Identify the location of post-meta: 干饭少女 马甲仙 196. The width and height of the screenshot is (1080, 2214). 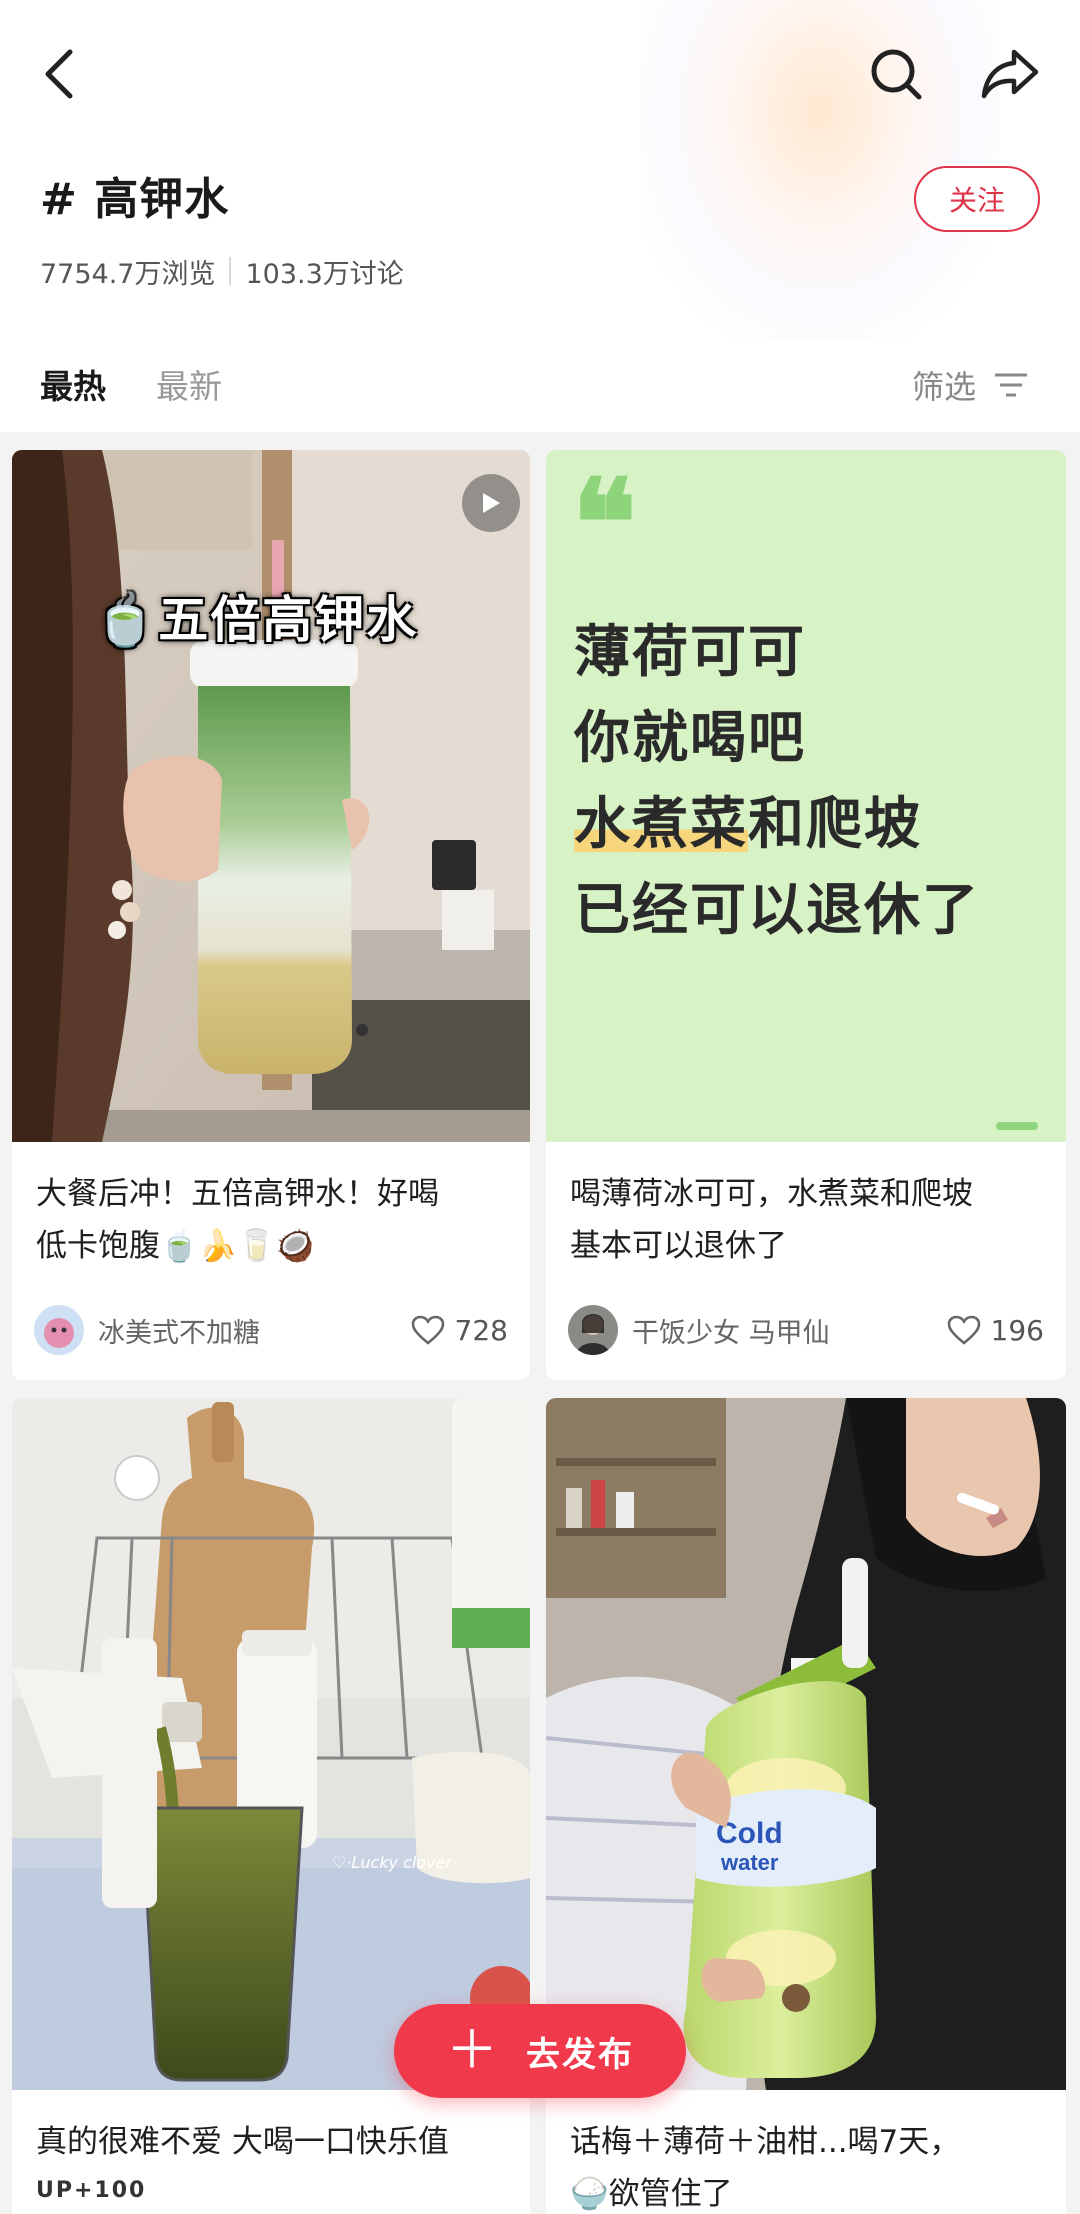
(806, 1330).